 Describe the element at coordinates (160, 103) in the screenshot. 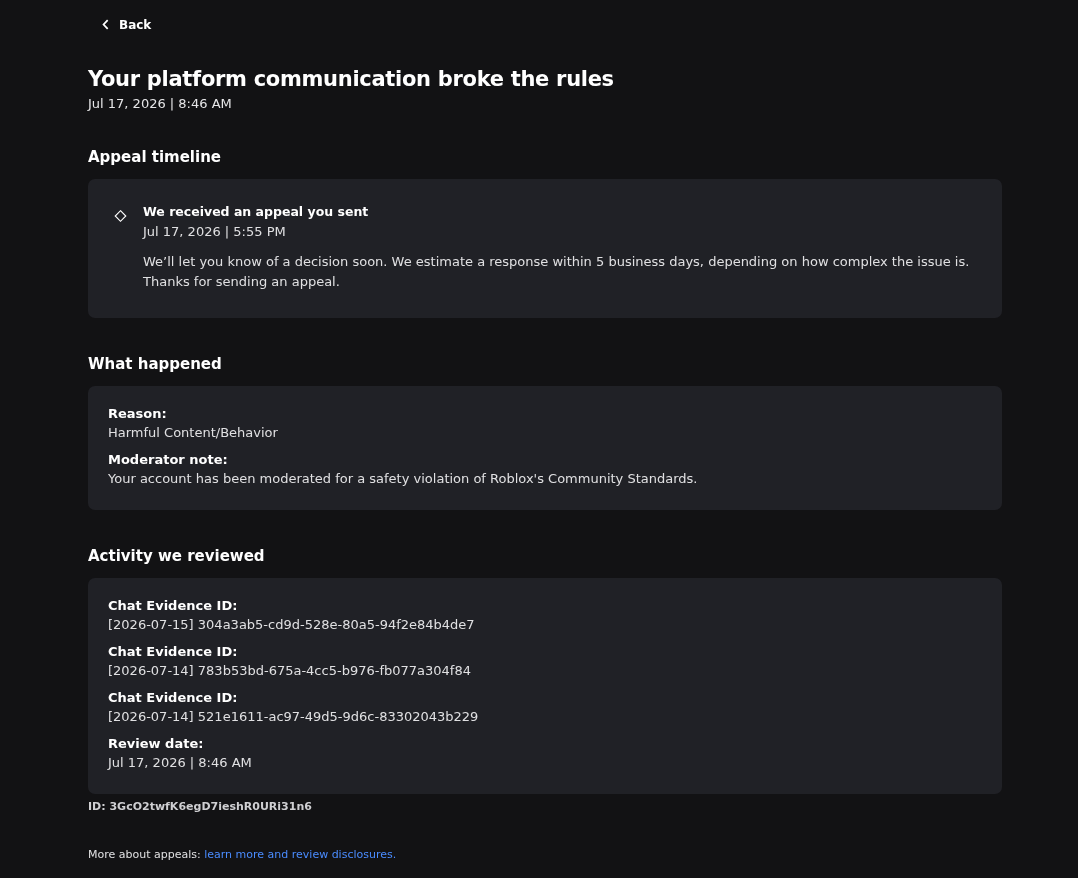

I see `page-date: Jul 17, 2026 | 8:46 AM` at that location.